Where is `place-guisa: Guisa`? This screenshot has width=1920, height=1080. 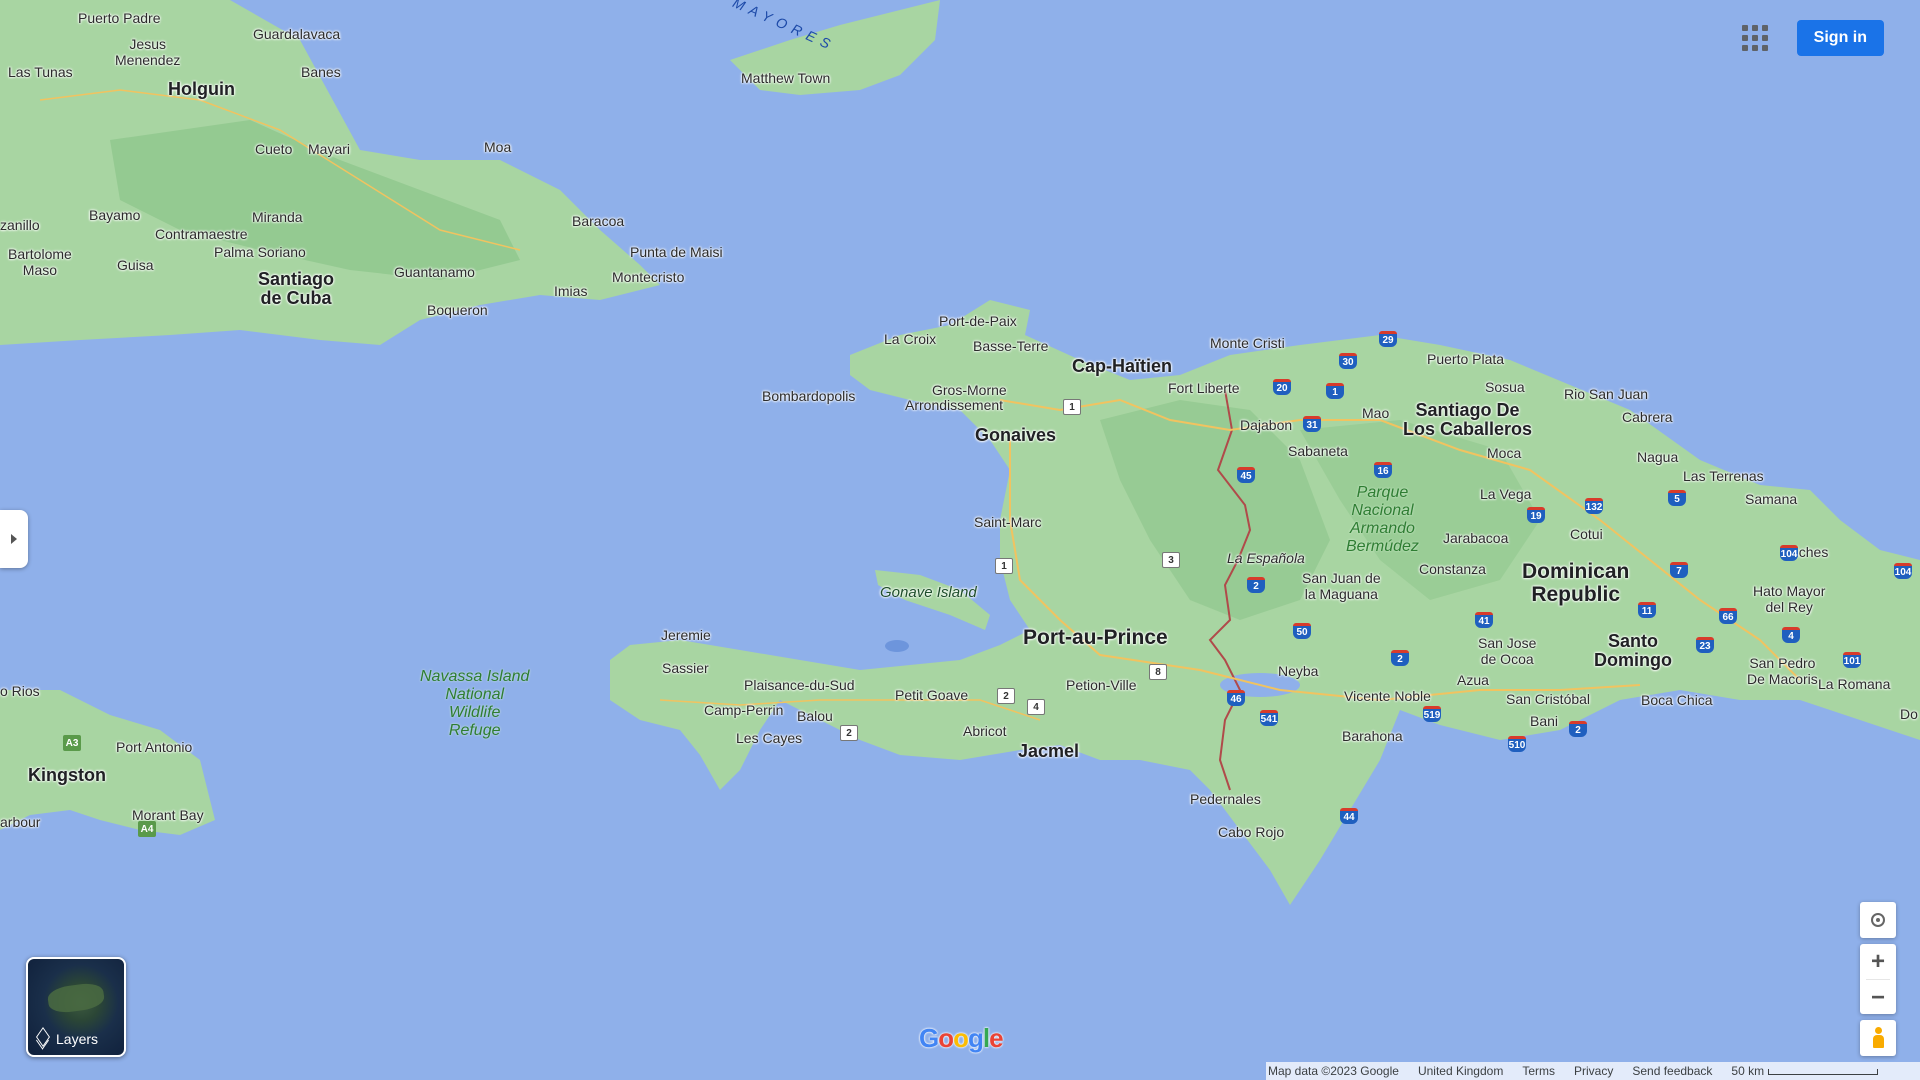
place-guisa: Guisa is located at coordinates (135, 265).